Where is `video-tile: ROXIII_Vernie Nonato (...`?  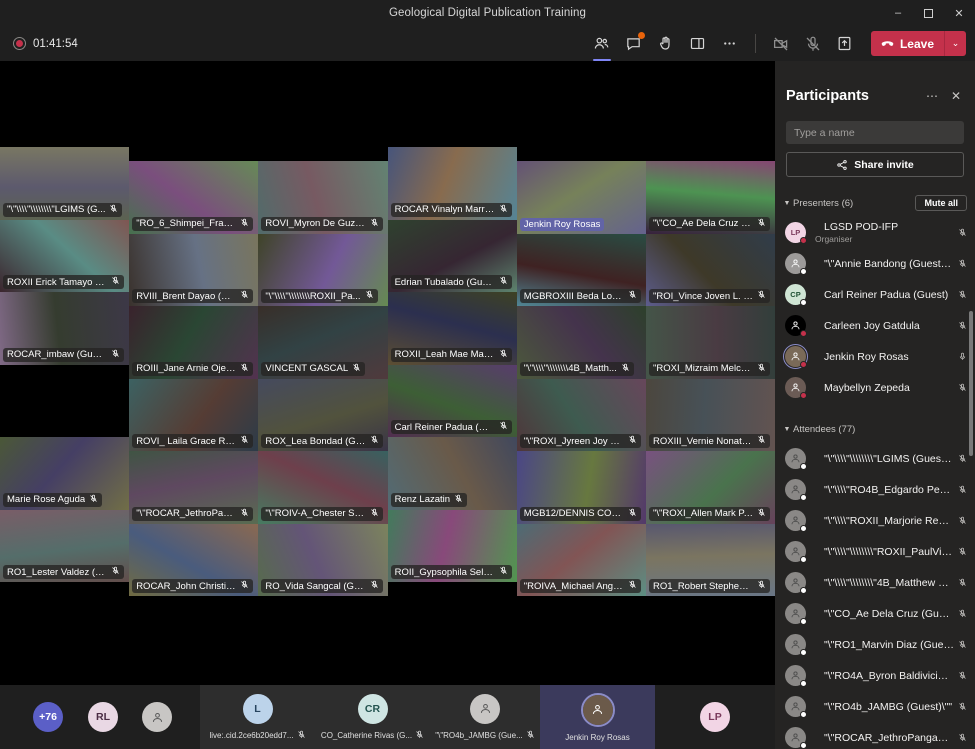
video-tile: ROXIII_Vernie Nonato (... is located at coordinates (711, 414).